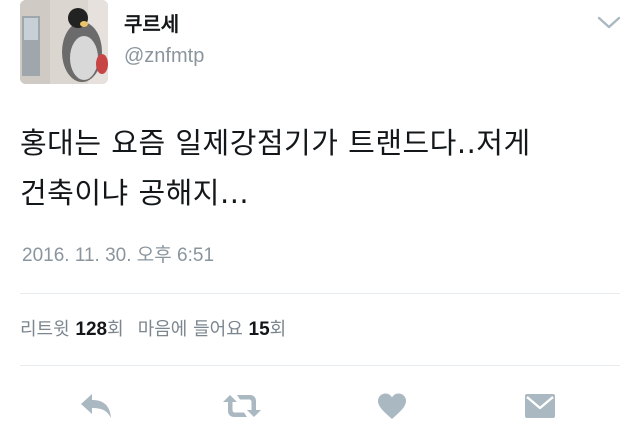 The image size is (640, 432). Describe the element at coordinates (609, 23) in the screenshot. I see `chevron-down-icon` at that location.